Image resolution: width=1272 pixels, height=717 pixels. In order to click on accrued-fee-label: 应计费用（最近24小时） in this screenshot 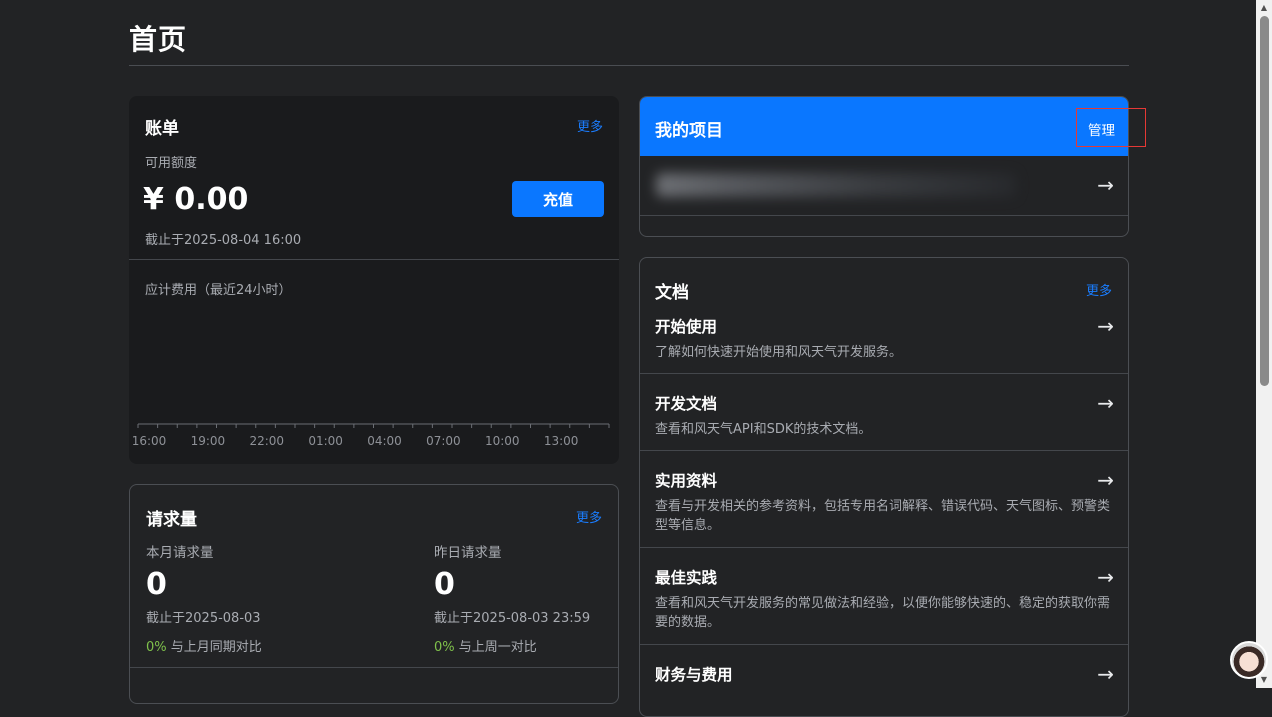, I will do `click(218, 290)`.